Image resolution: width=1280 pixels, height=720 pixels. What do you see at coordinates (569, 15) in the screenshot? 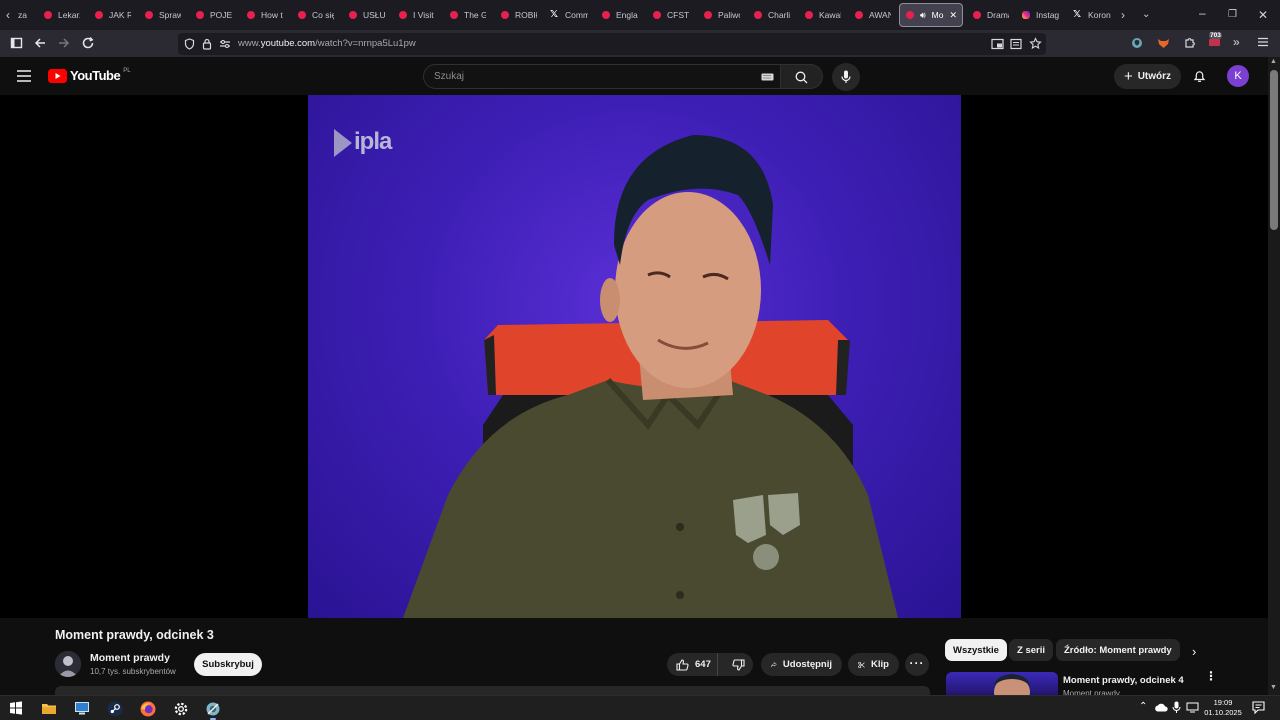
I see `browser-tab: 𝕏 Comm` at bounding box center [569, 15].